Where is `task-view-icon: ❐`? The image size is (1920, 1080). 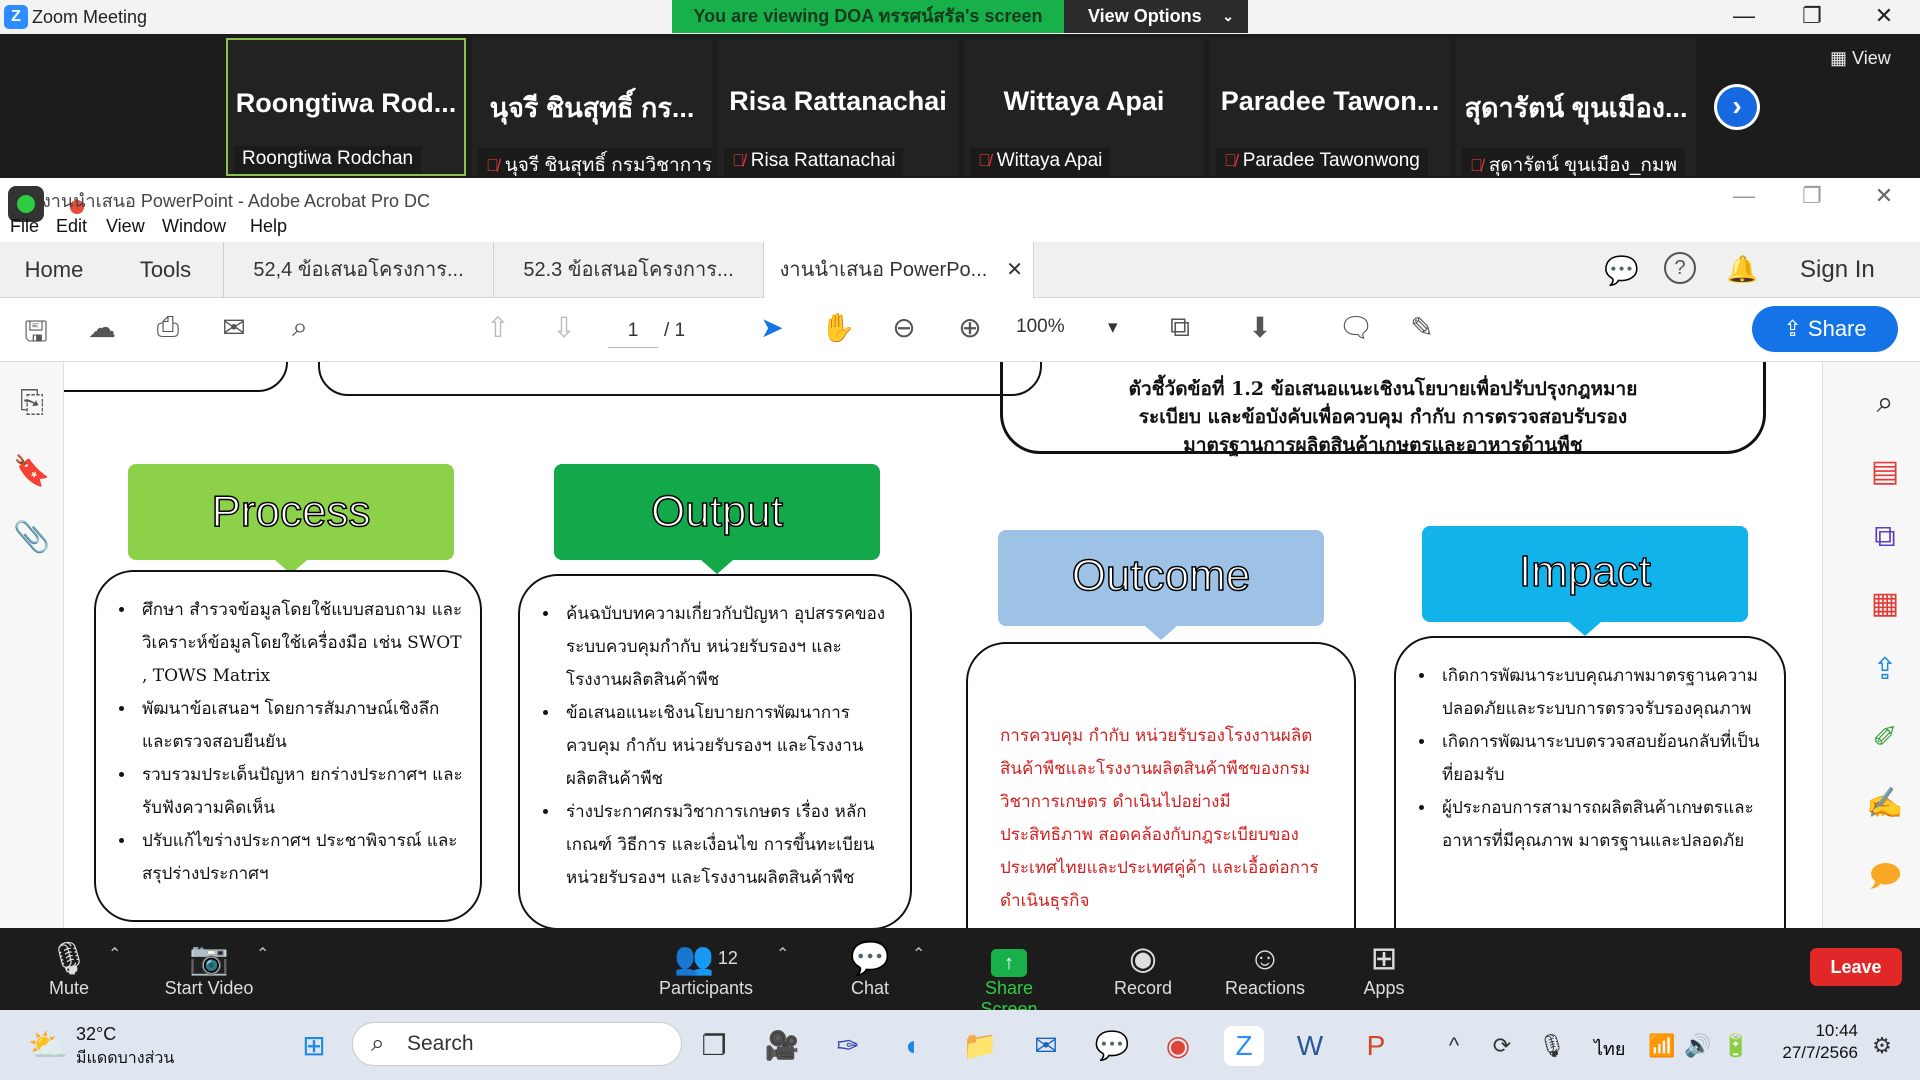
task-view-icon: ❐ is located at coordinates (714, 1046).